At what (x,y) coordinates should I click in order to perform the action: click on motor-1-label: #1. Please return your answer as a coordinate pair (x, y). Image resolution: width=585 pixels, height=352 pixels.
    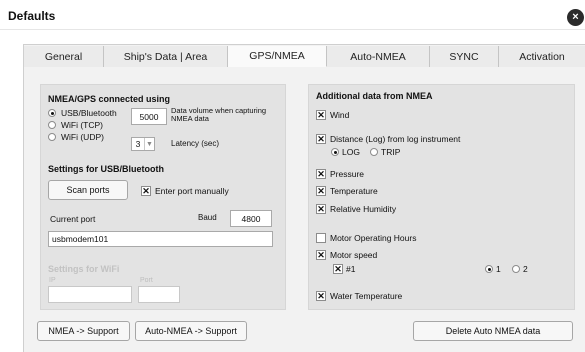
    Looking at the image, I should click on (351, 269).